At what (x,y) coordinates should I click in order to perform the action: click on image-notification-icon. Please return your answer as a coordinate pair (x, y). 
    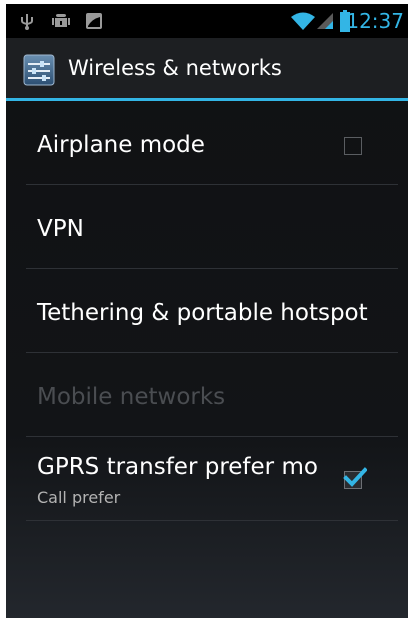
    Looking at the image, I should click on (94, 23).